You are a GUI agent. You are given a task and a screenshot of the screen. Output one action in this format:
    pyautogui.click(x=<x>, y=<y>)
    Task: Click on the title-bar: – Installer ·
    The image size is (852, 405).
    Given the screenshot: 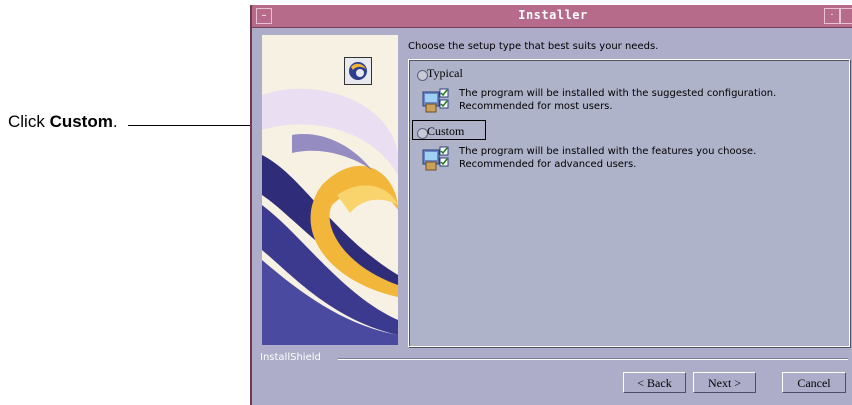 What is the action you would take?
    pyautogui.click(x=552, y=16)
    